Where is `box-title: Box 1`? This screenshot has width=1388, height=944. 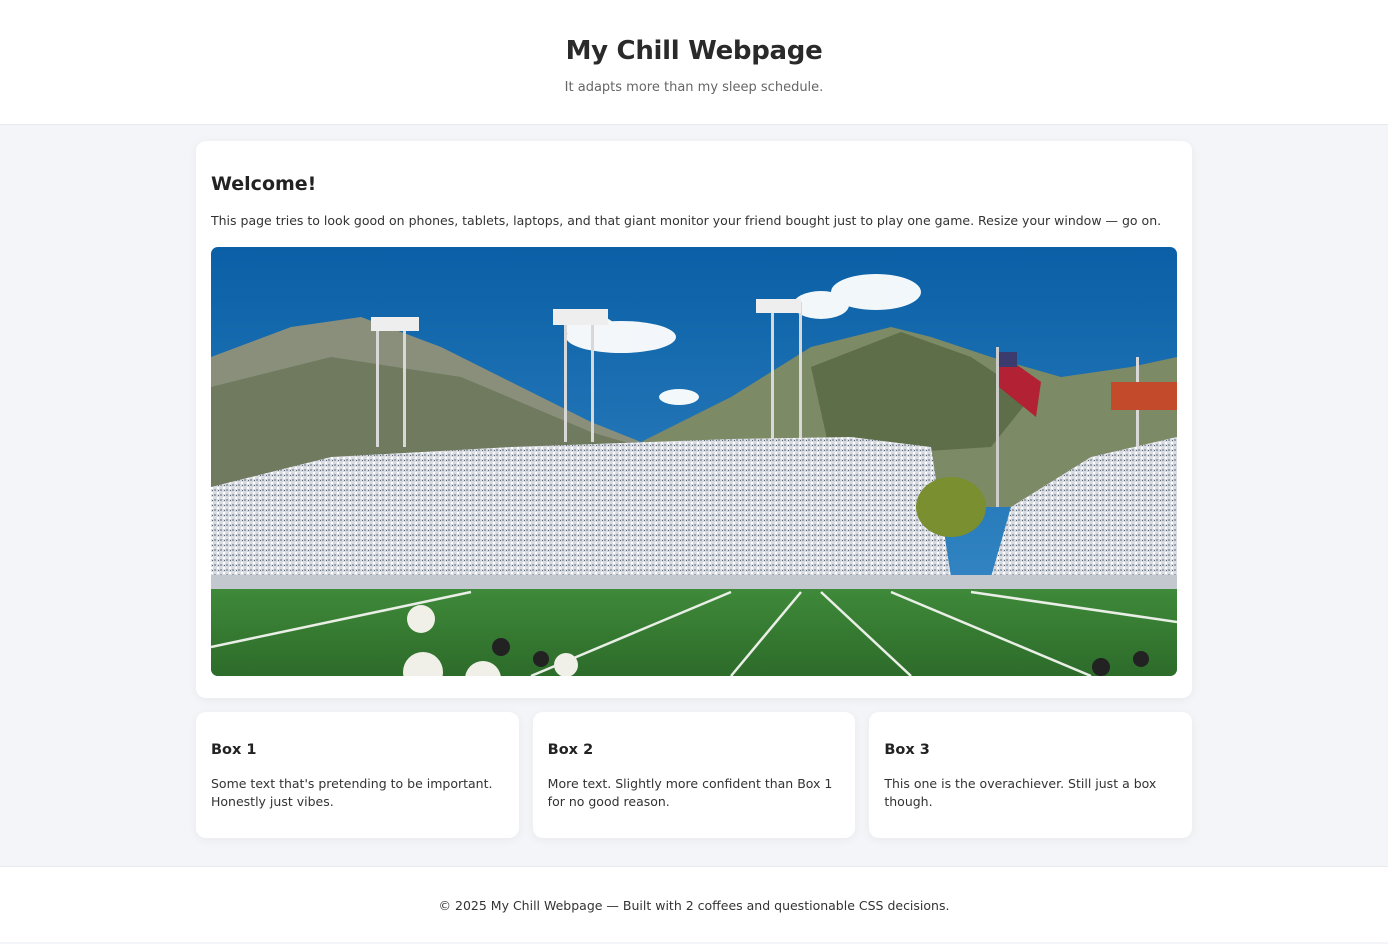 box-title: Box 1 is located at coordinates (234, 750).